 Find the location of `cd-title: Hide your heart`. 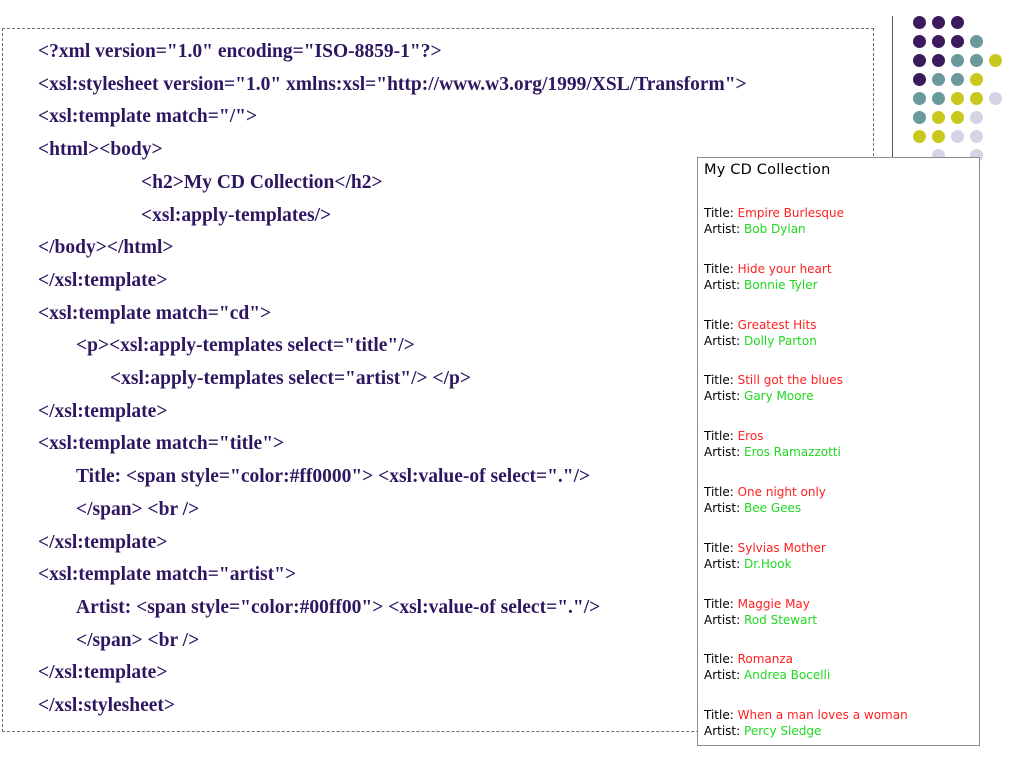

cd-title: Hide your heart is located at coordinates (784, 268).